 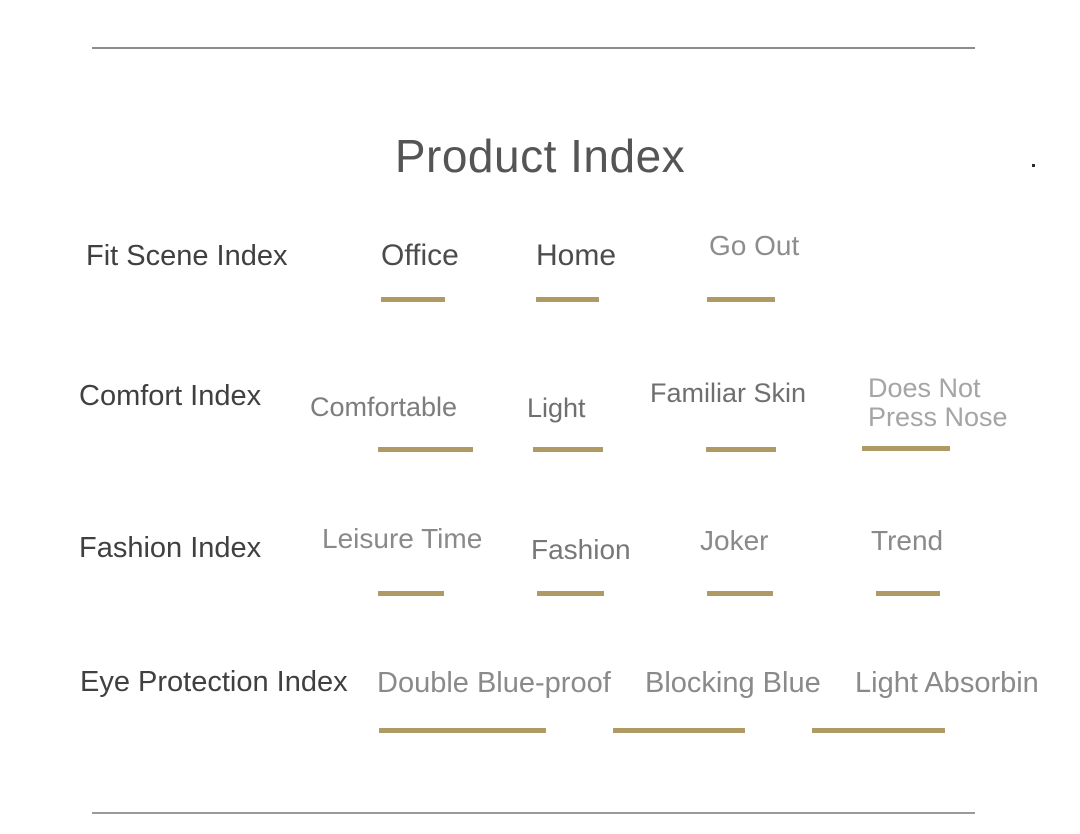 I want to click on tag-office-underline, so click(x=413, y=299).